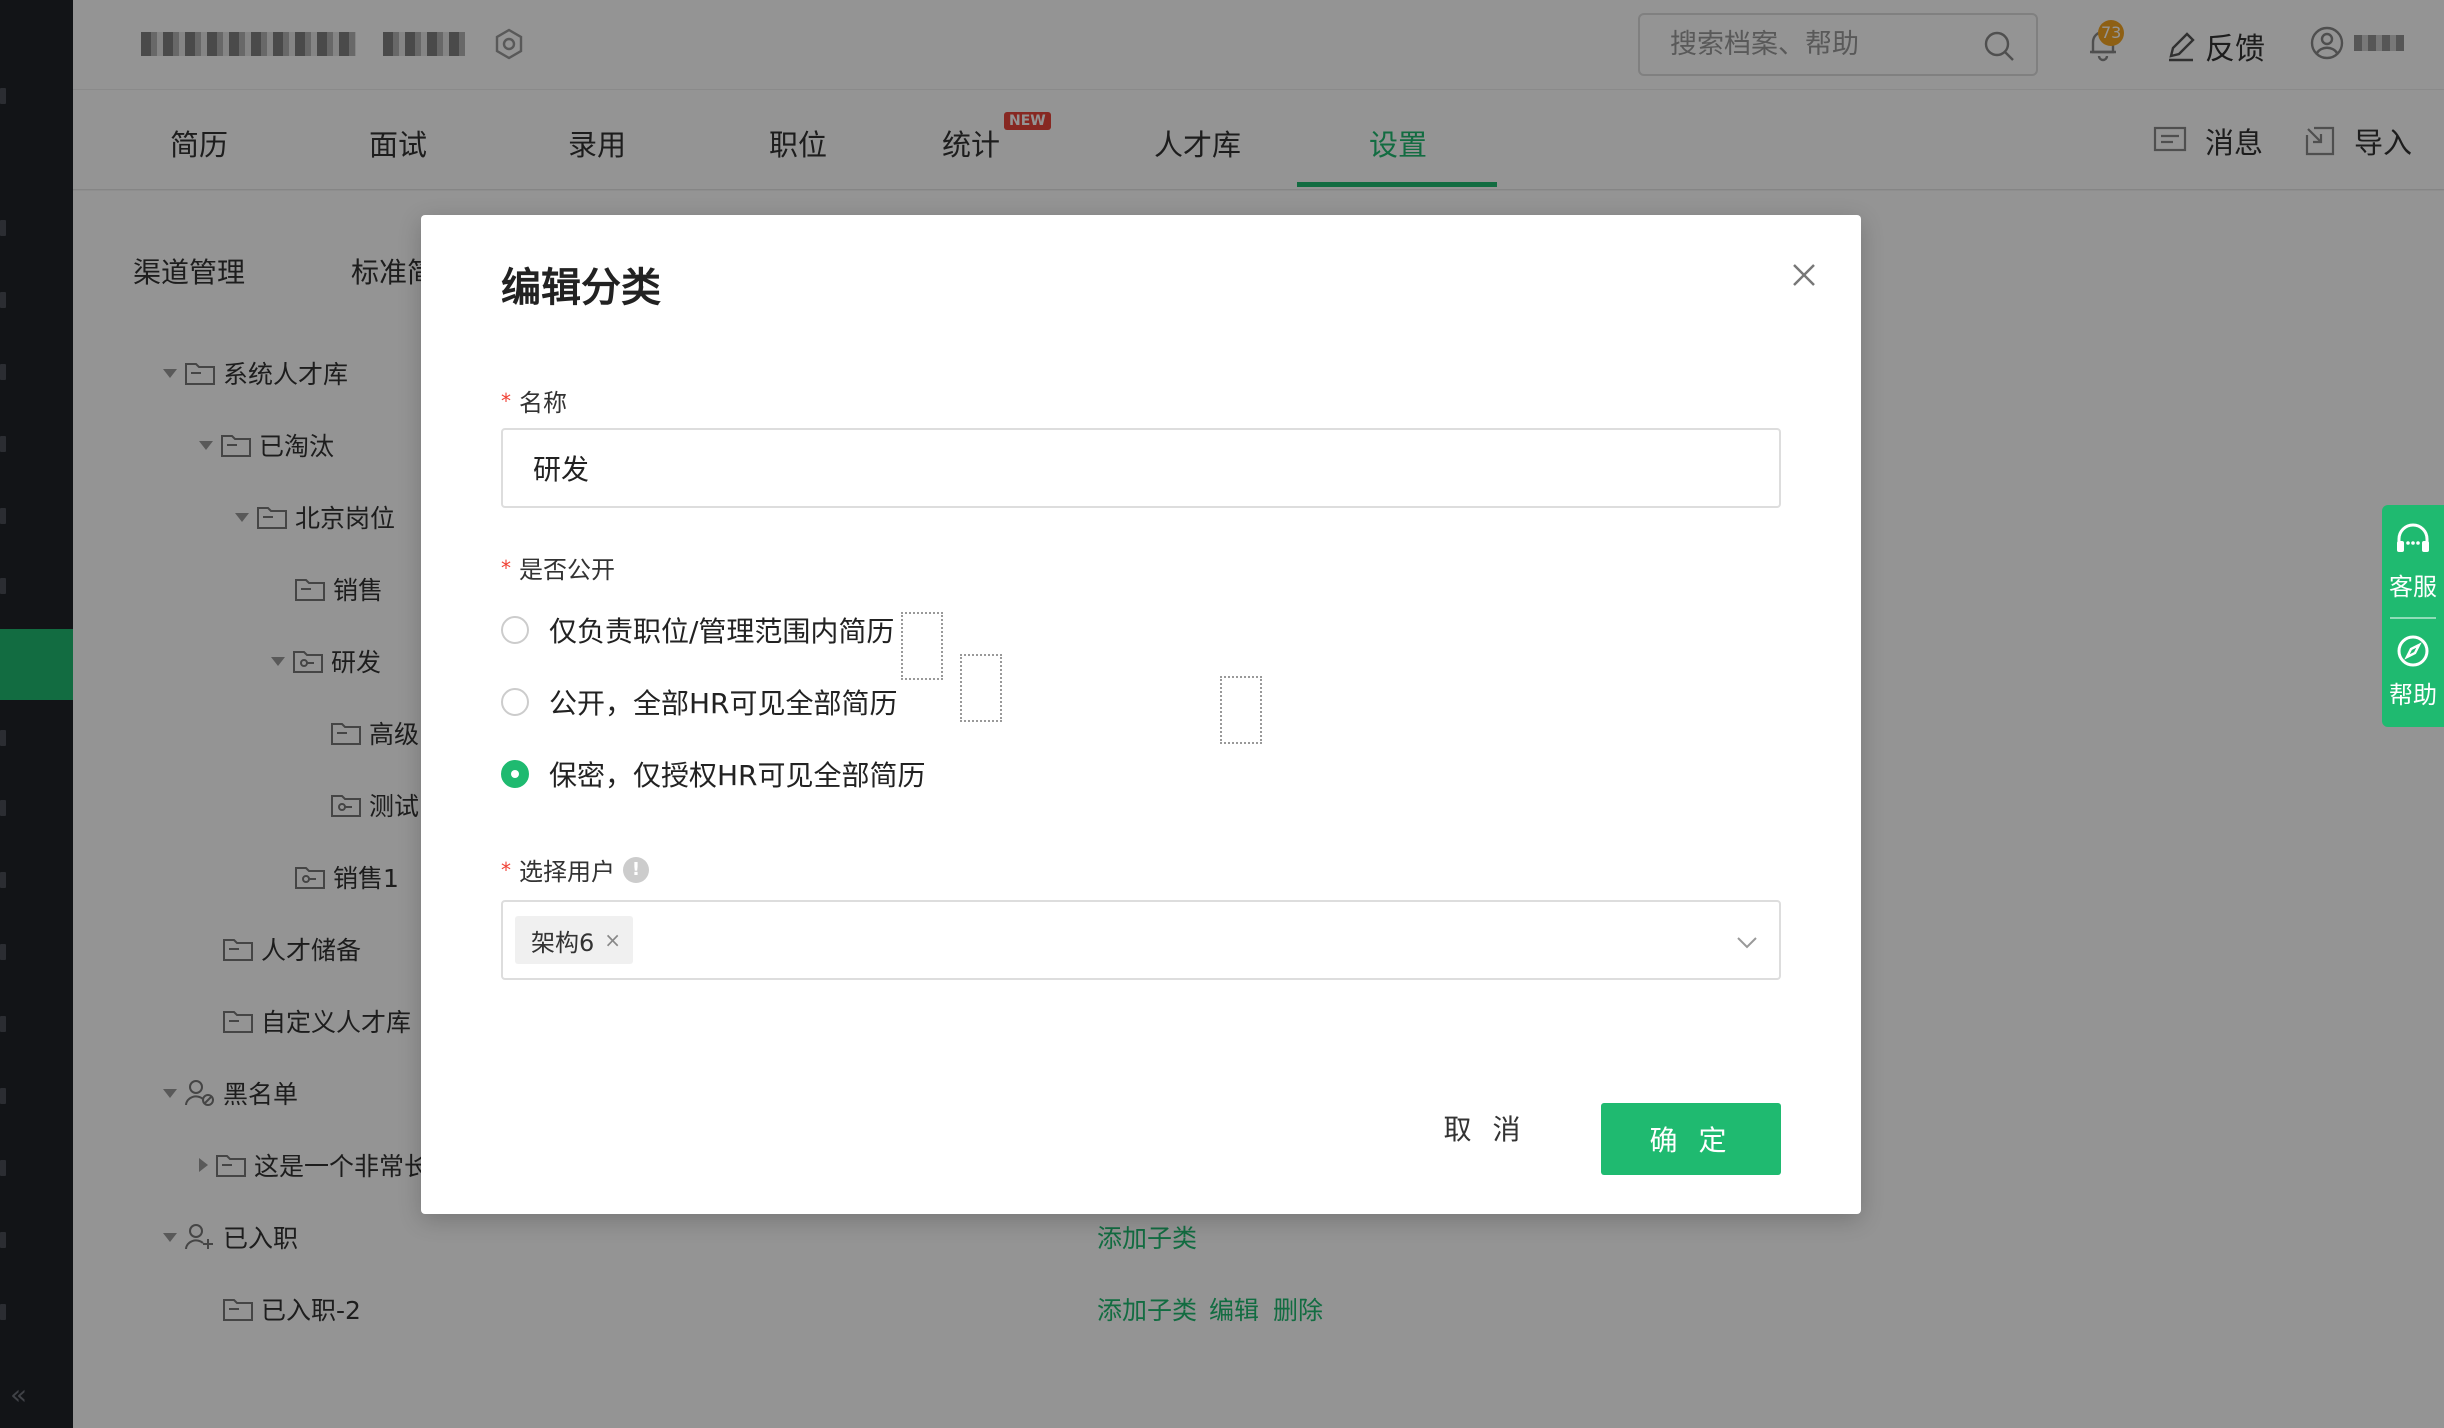 This screenshot has height=1428, width=2444. Describe the element at coordinates (2413, 587) in the screenshot. I see `customer-service-label: 客服` at that location.